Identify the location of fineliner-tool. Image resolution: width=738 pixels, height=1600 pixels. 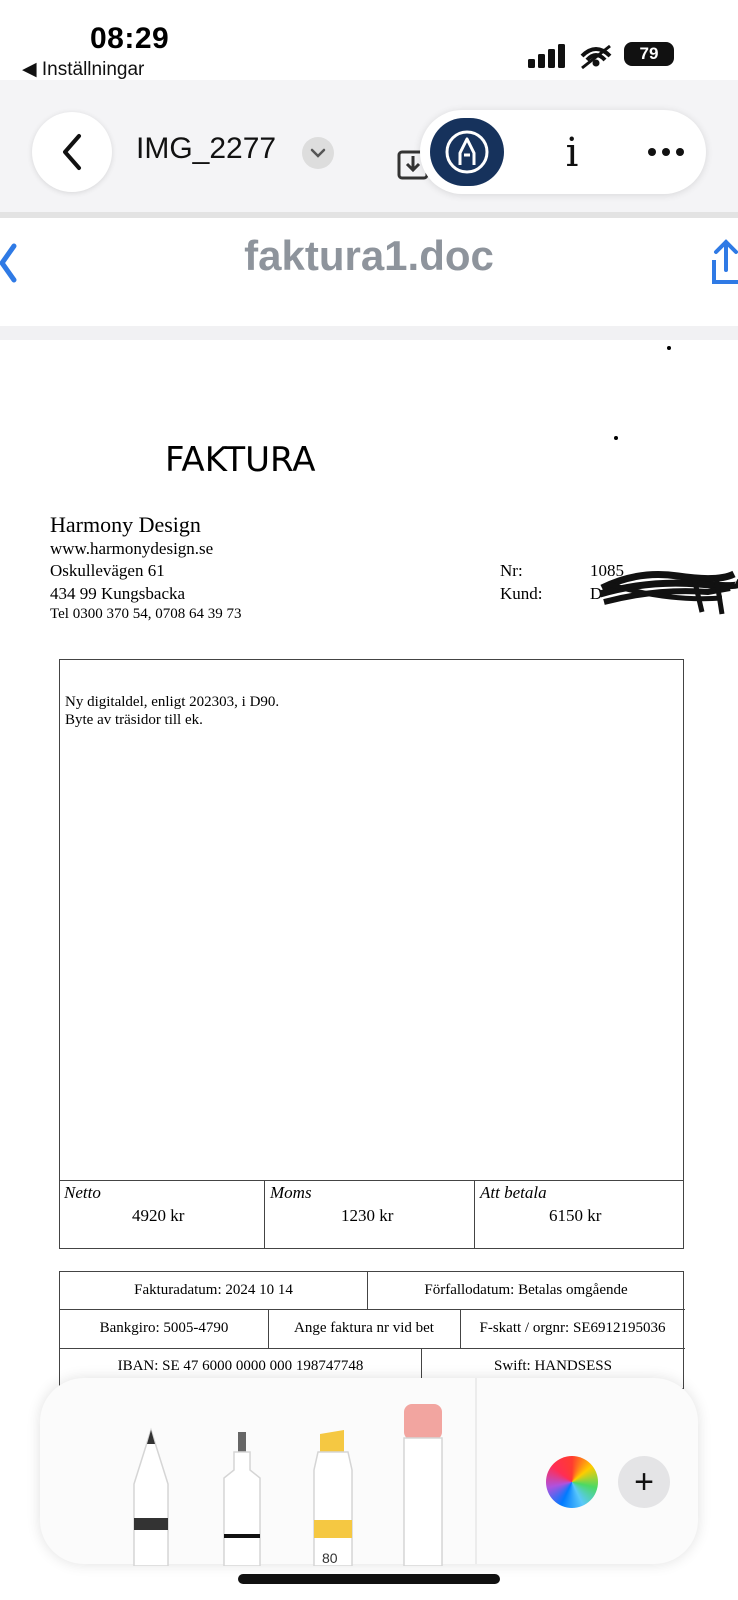
(242, 1498).